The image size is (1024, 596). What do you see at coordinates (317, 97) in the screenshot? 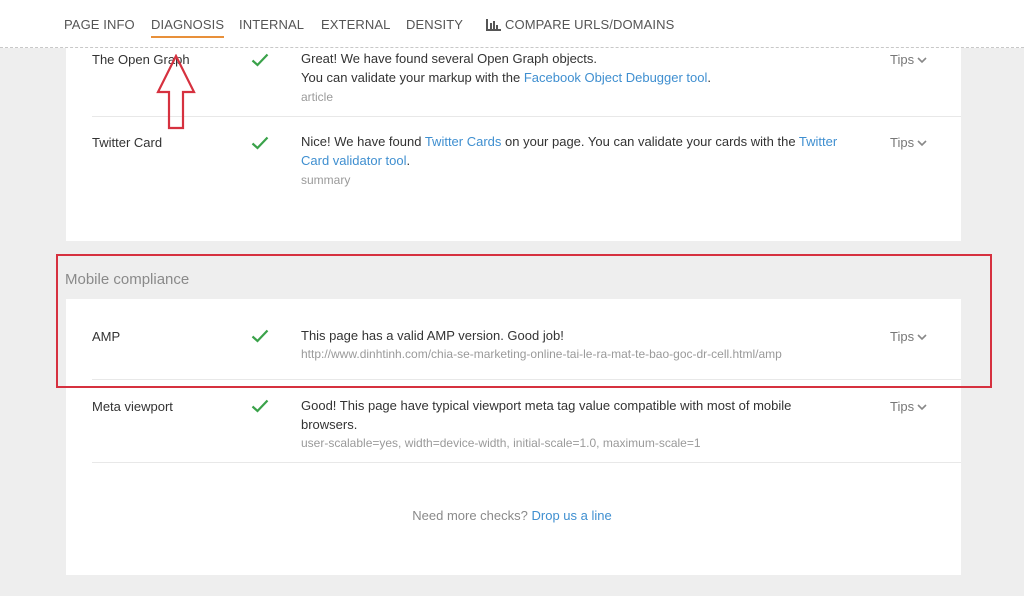
I see `open-graph-value: article` at bounding box center [317, 97].